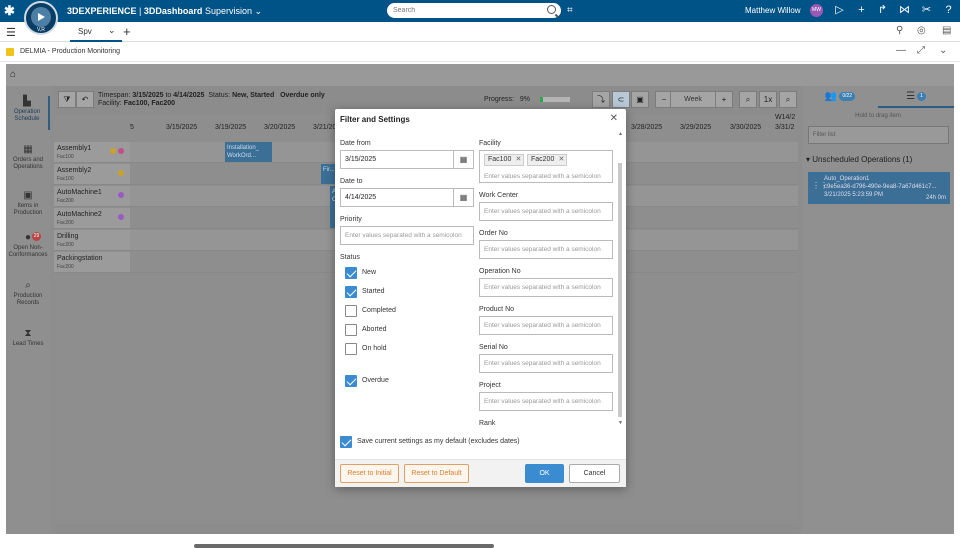 This screenshot has height=548, width=960. Describe the element at coordinates (840, 97) in the screenshot. I see `tab-resources: 👥 0/22` at that location.